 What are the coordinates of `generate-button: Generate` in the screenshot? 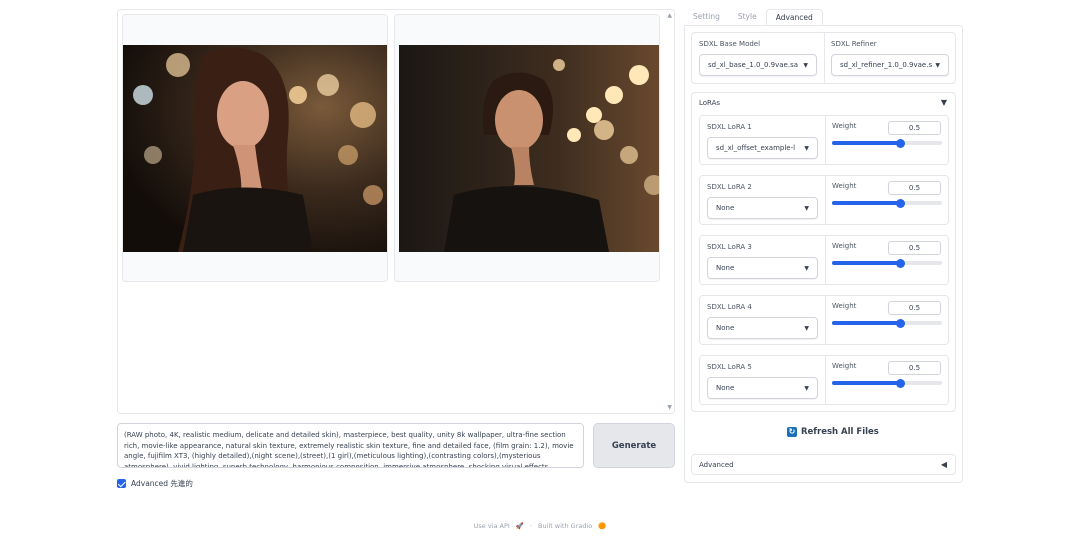 It's located at (634, 445).